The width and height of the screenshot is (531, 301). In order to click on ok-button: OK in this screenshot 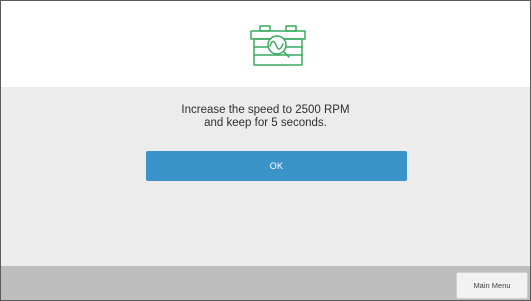, I will do `click(276, 166)`.